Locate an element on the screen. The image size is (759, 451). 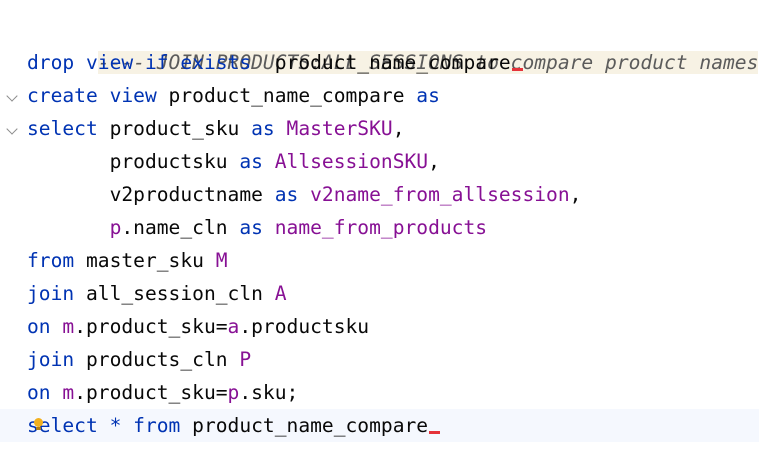
code-line: p.name_cln as name_from_products is located at coordinates (379, 227).